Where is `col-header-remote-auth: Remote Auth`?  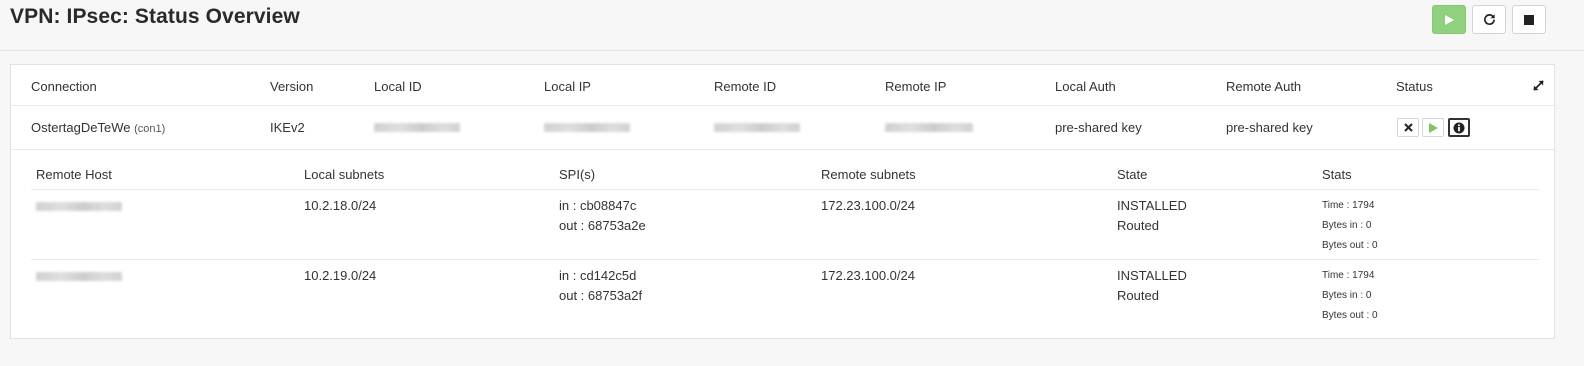
col-header-remote-auth: Remote Auth is located at coordinates (1264, 86).